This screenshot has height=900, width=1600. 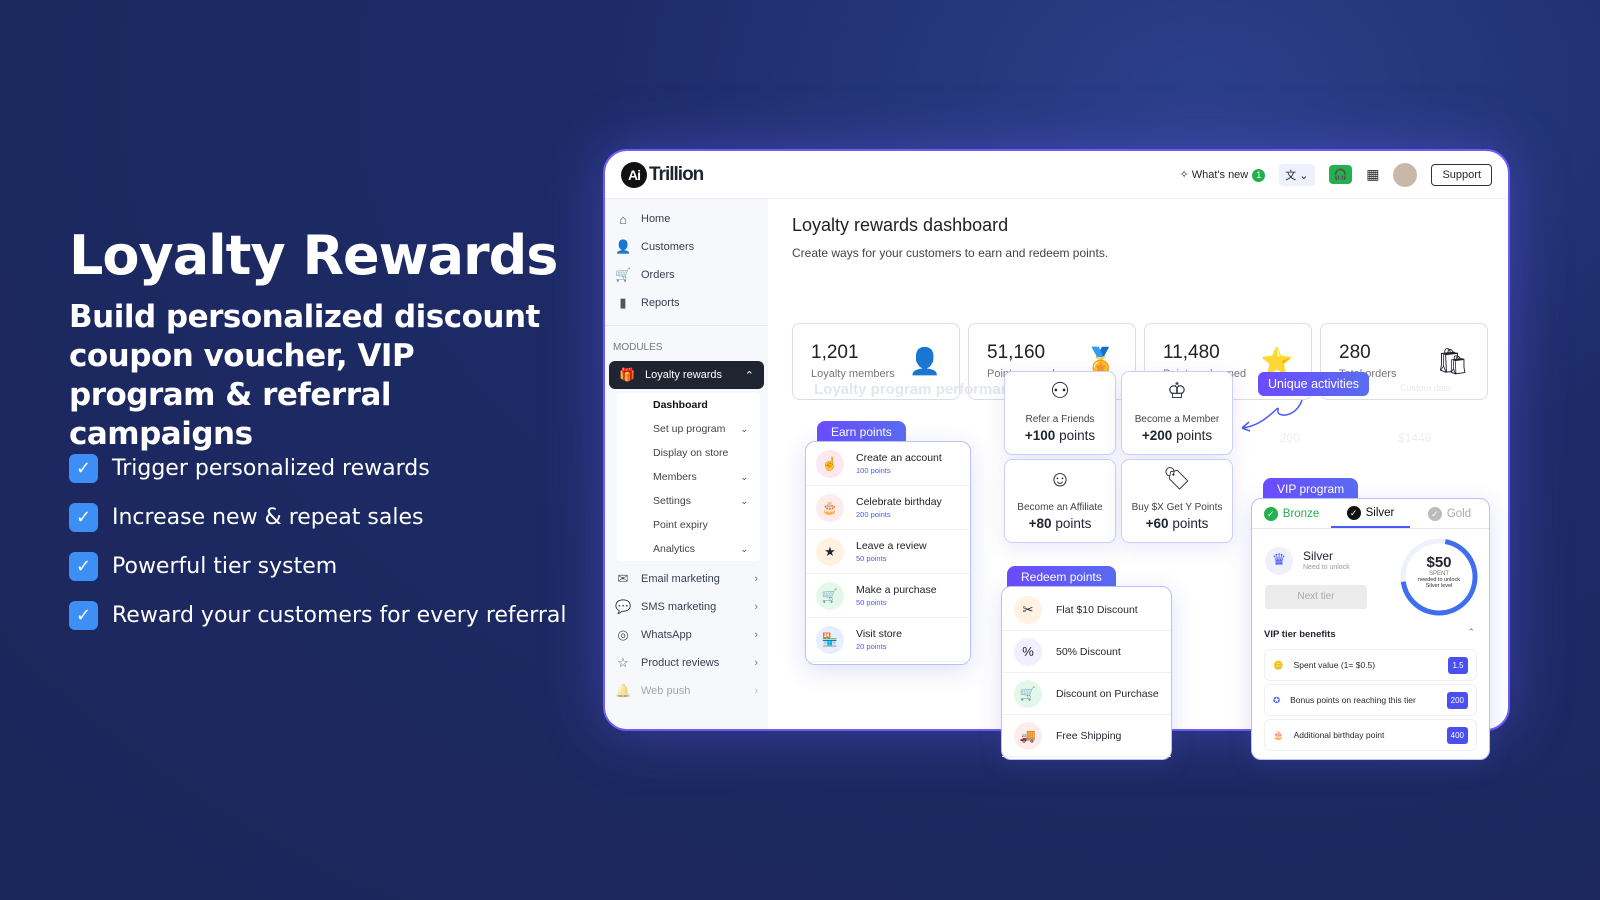 I want to click on activity-points-value: +60, so click(x=1157, y=523).